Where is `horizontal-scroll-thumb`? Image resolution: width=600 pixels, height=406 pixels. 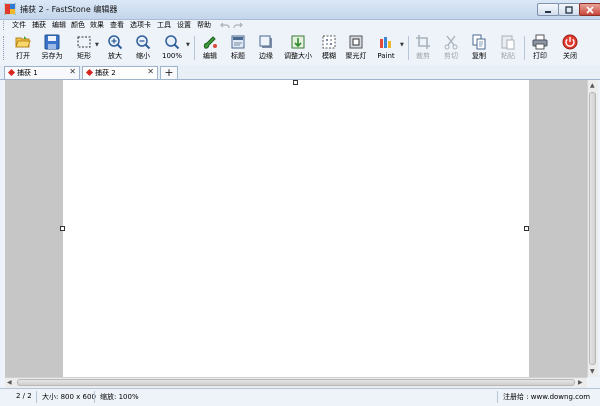
horizontal-scroll-thumb is located at coordinates (296, 382).